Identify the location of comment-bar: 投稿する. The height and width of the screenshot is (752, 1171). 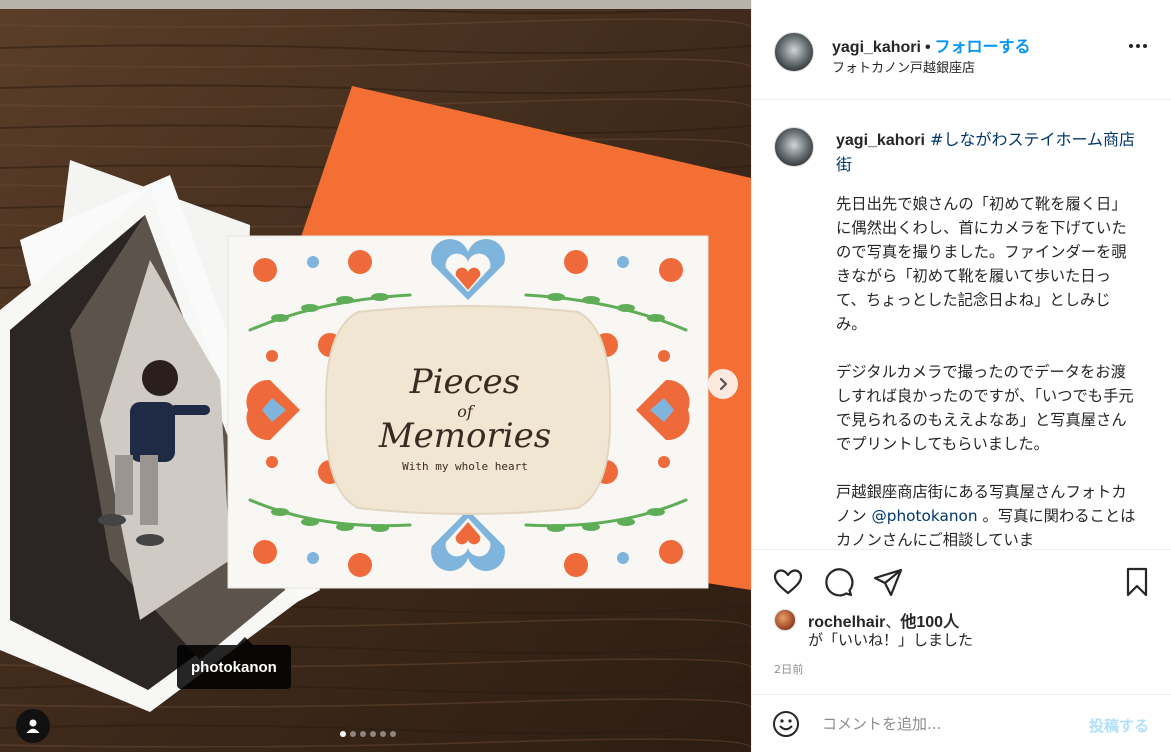
(961, 723).